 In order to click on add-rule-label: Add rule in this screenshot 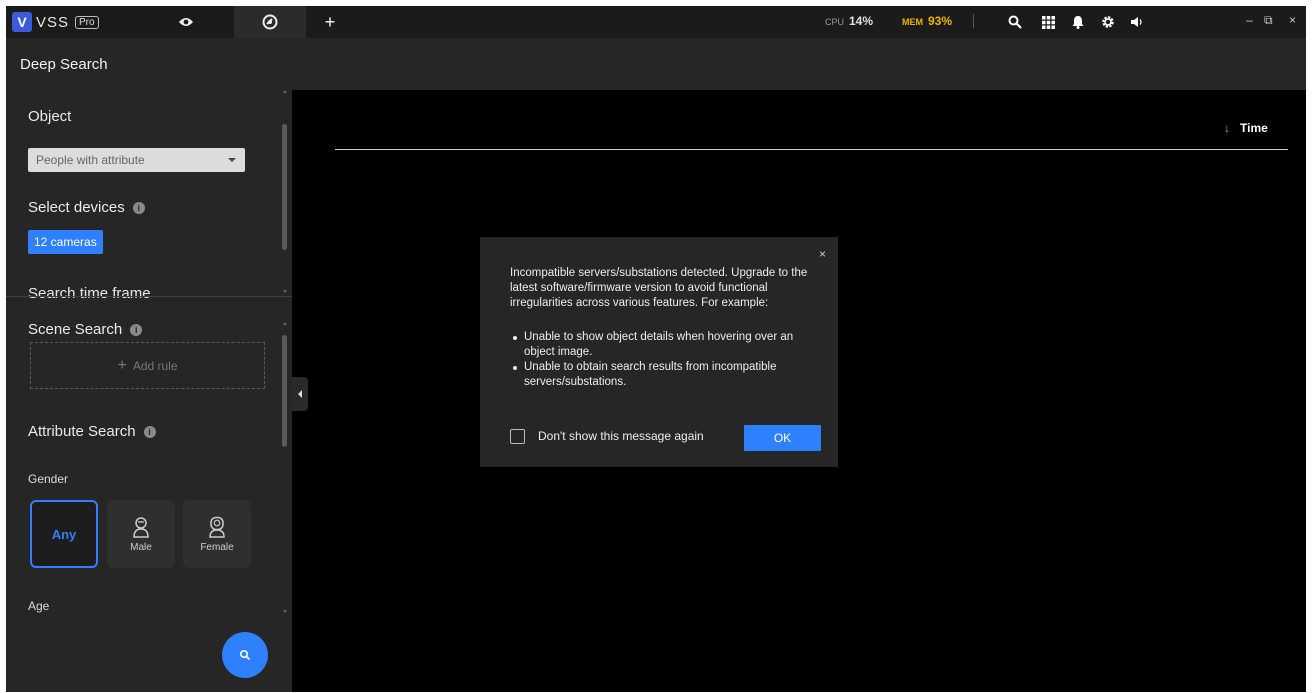, I will do `click(155, 365)`.